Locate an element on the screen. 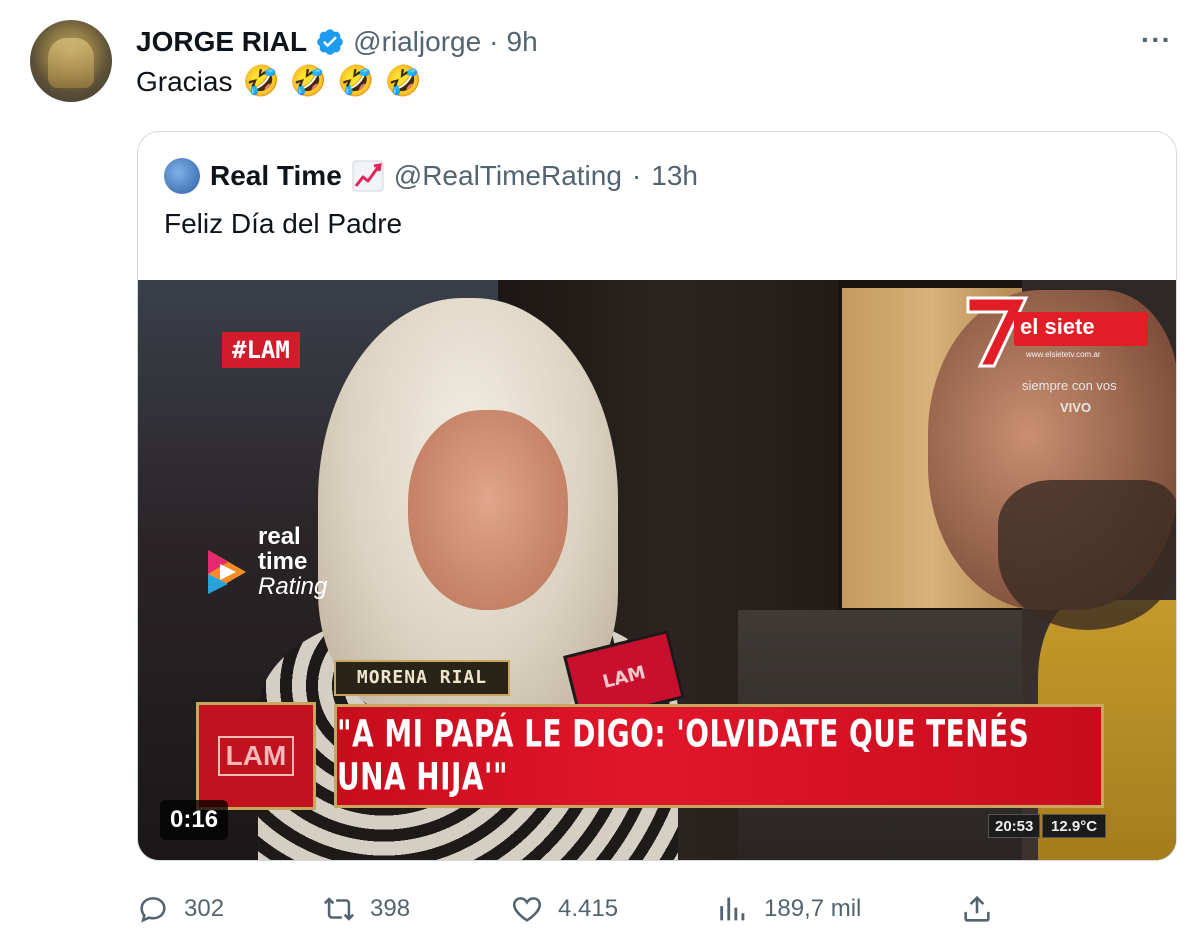 This screenshot has height=947, width=1200. tweet-text: Gracias 🤣 🤣 🤣 🤣 is located at coordinates (279, 82).